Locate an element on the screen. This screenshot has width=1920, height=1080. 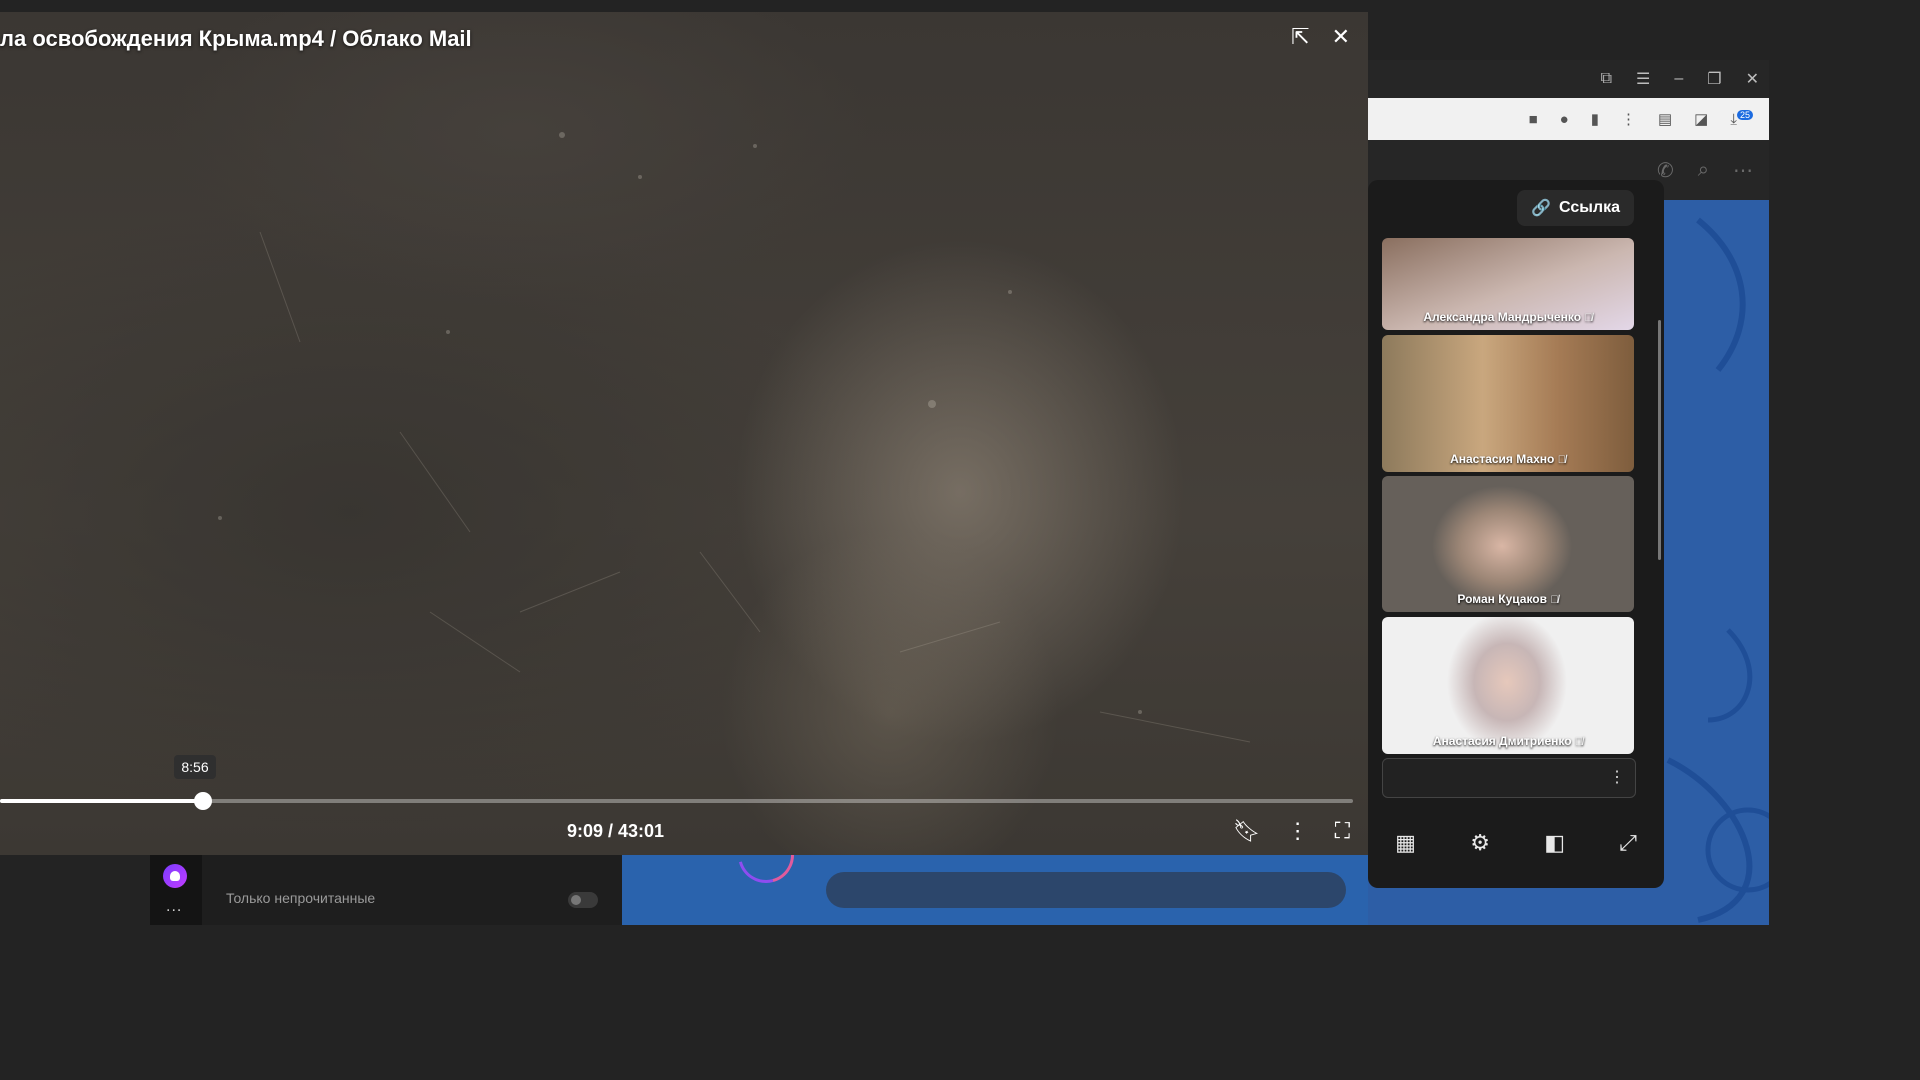
download-icon: ⤓ 25 is located at coordinates (1741, 119).